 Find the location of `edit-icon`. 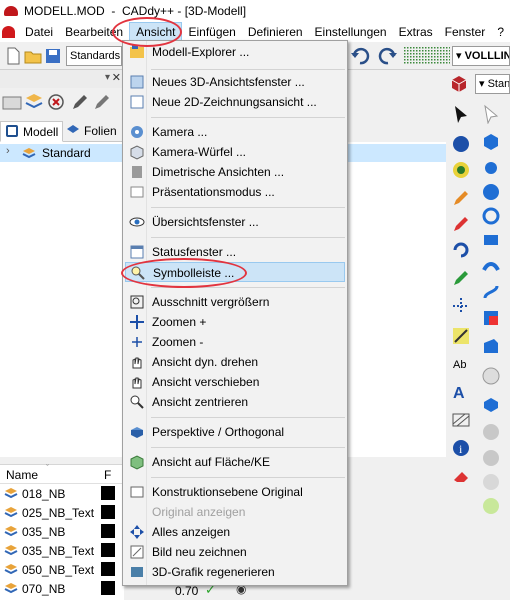

edit-icon is located at coordinates (102, 102).